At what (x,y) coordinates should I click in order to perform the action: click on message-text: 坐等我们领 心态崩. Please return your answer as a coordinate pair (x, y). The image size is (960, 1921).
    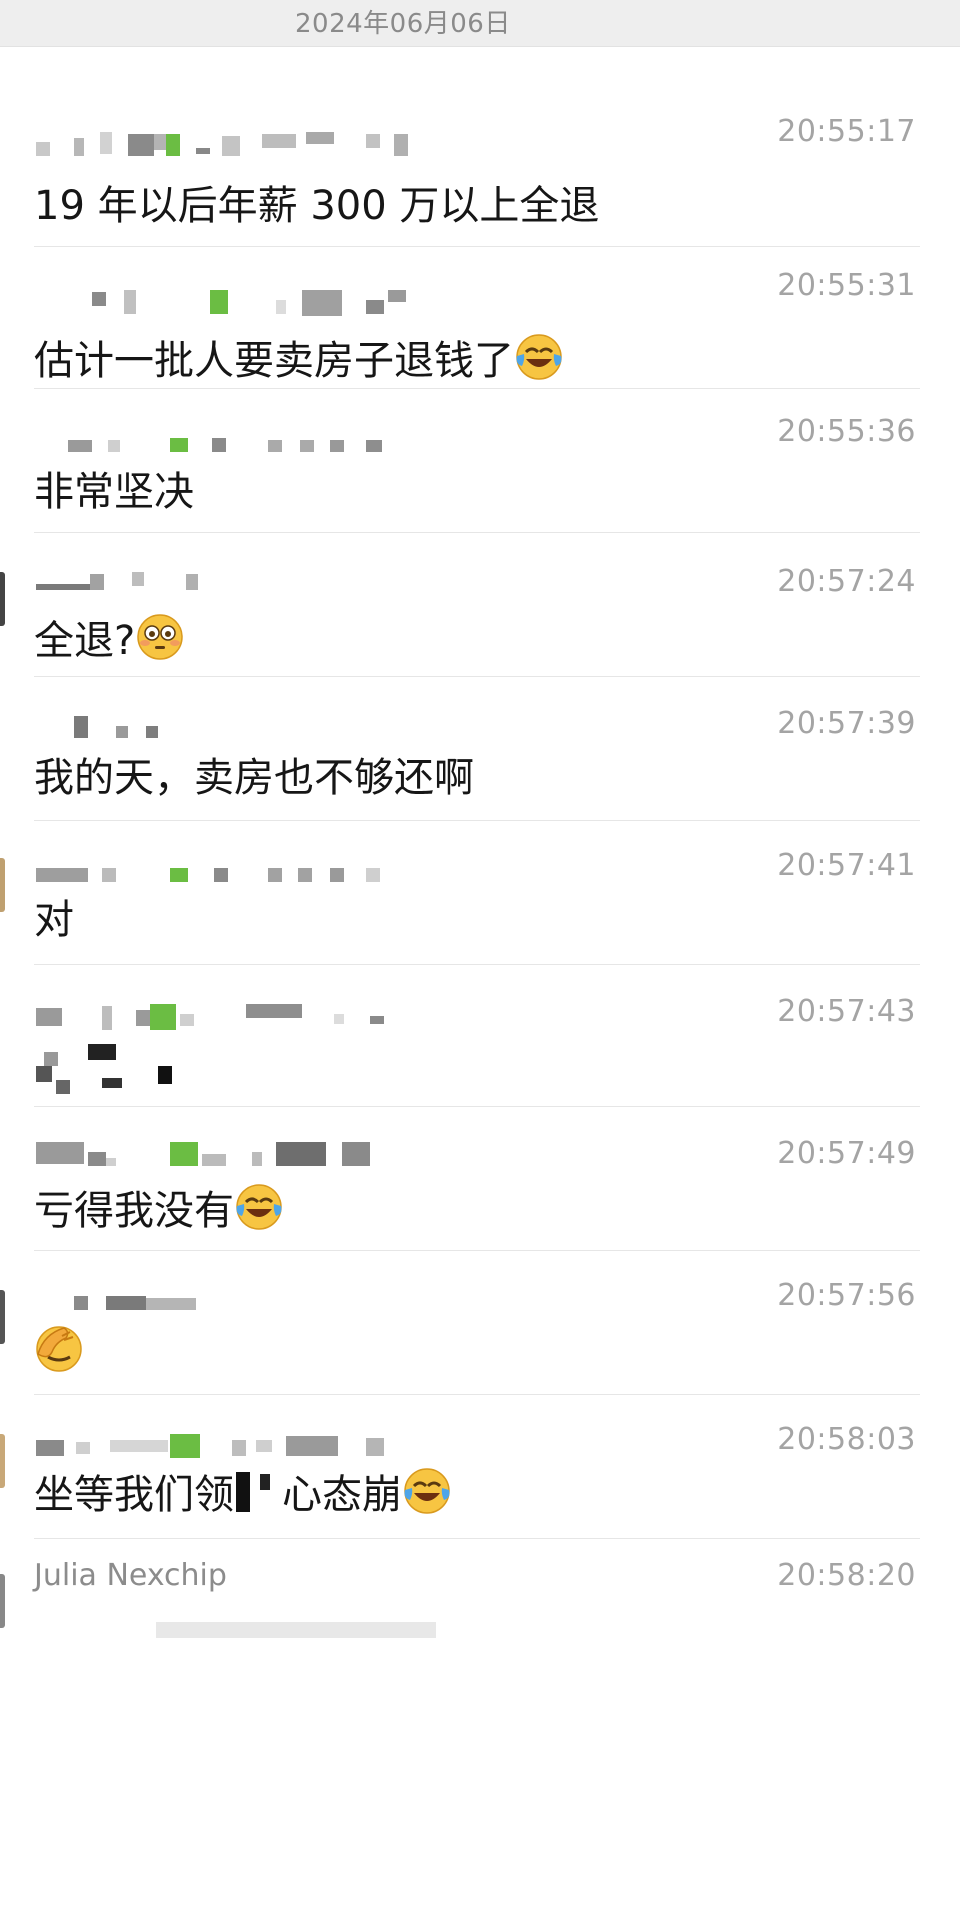
    Looking at the image, I should click on (243, 1493).